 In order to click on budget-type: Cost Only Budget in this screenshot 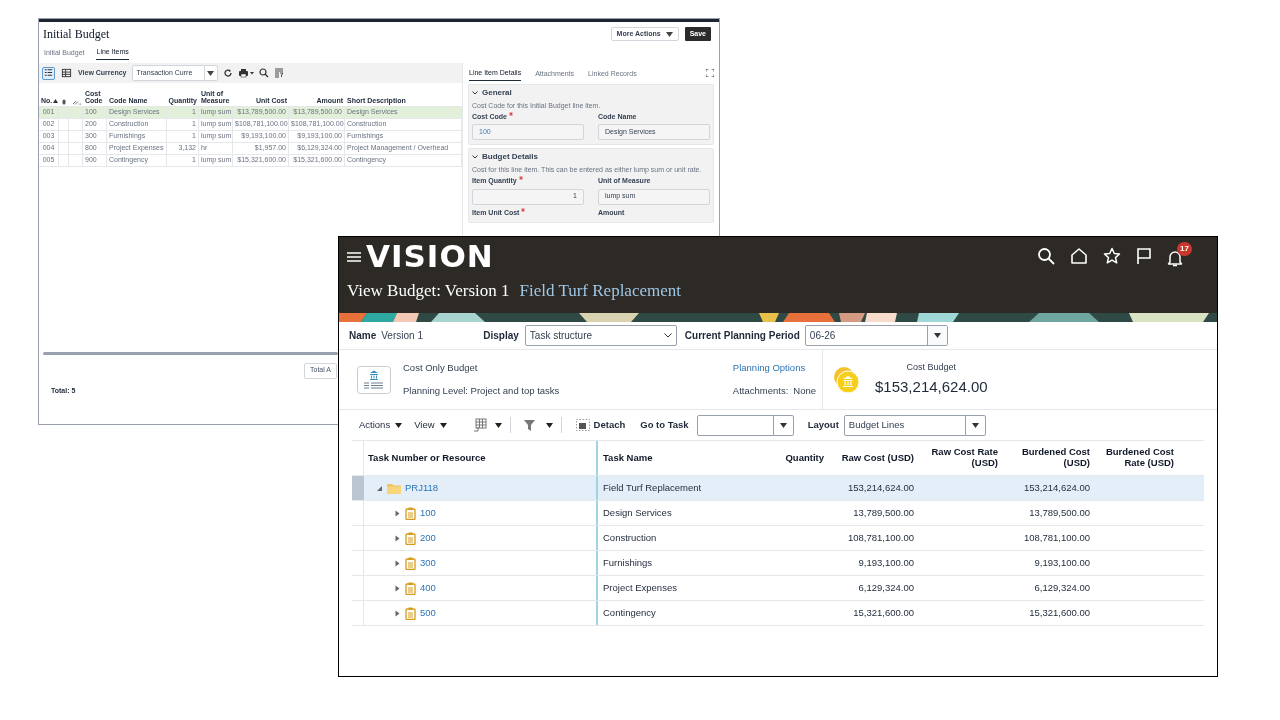, I will do `click(441, 367)`.